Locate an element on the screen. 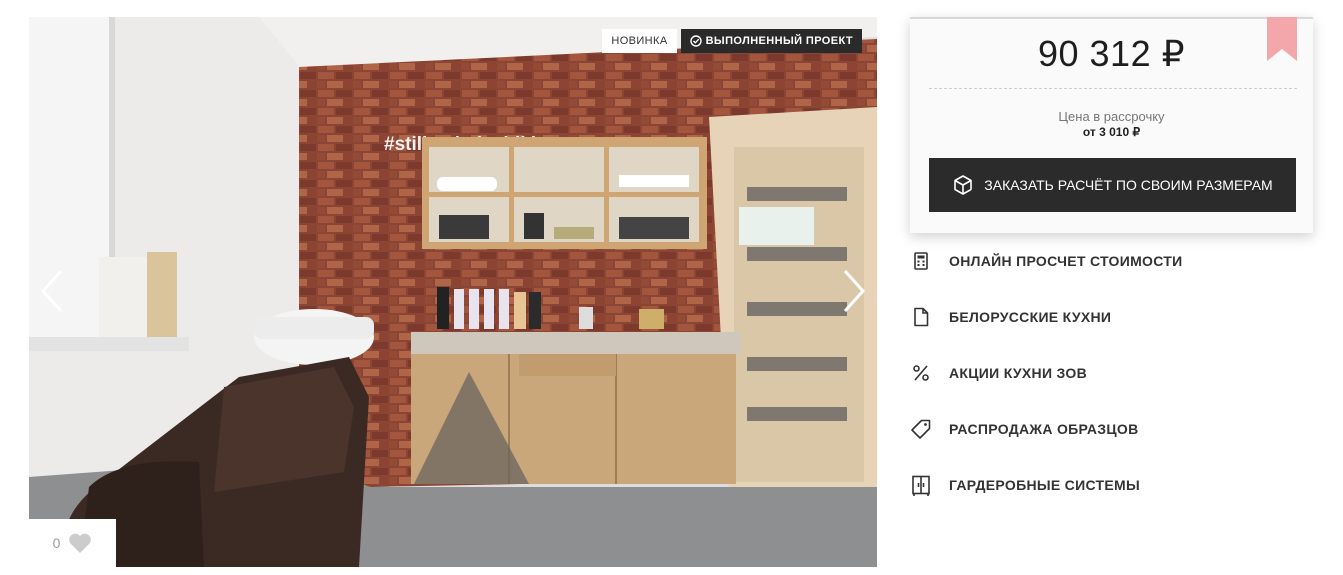  order-button-label: ЗАКАЗАТЬ РАСЧЁТ ПО СВОИМ РАЗМЕРАМ is located at coordinates (1128, 185).